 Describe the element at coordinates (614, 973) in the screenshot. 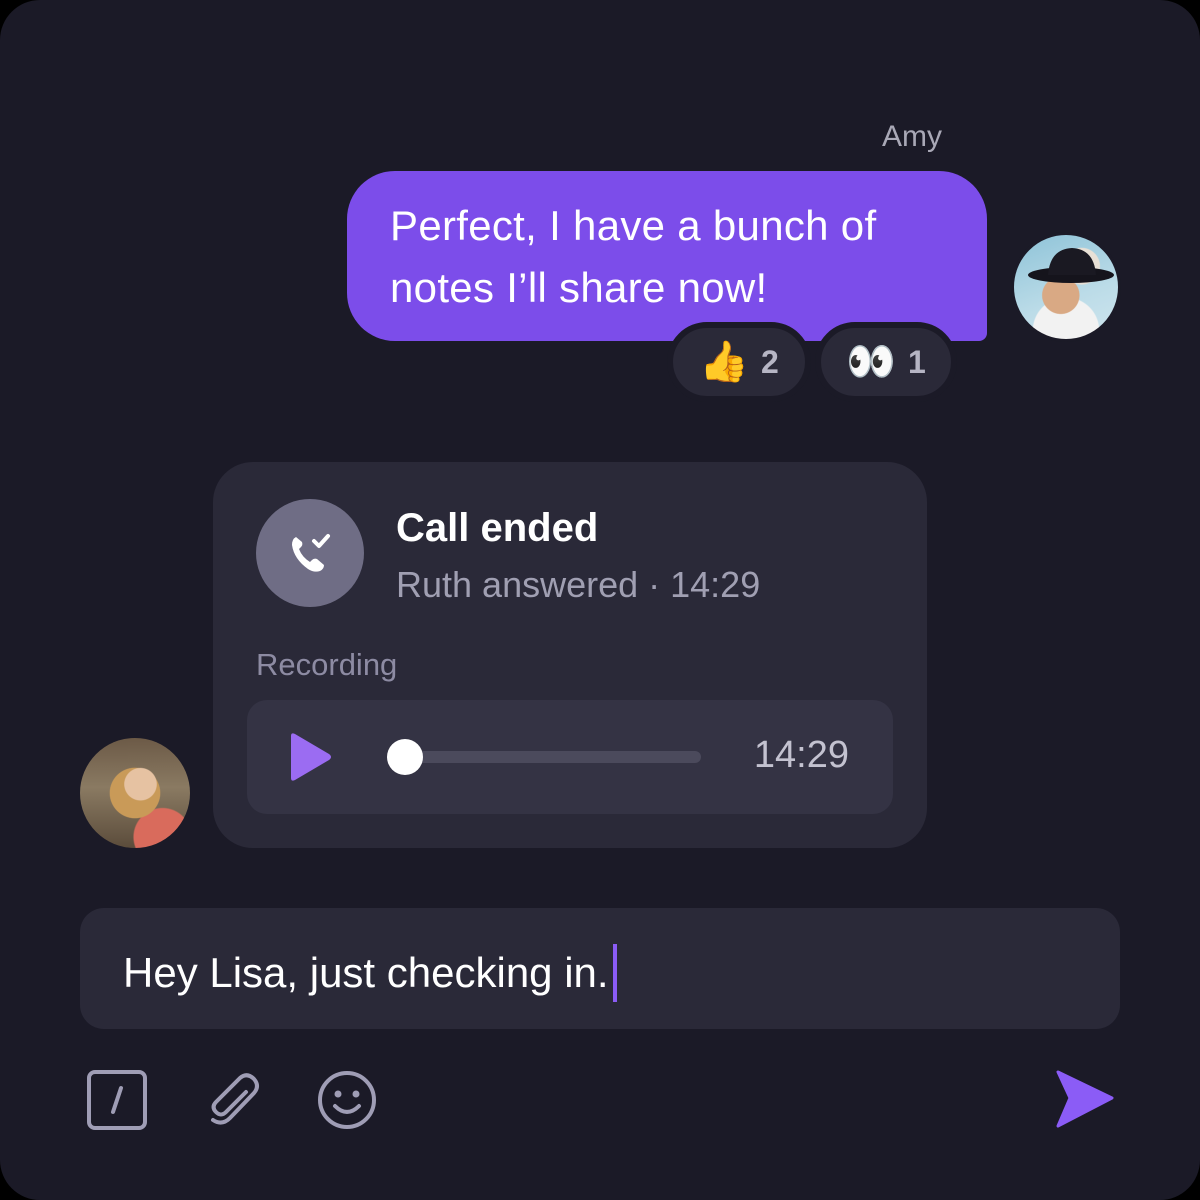

I see `text-caret` at that location.